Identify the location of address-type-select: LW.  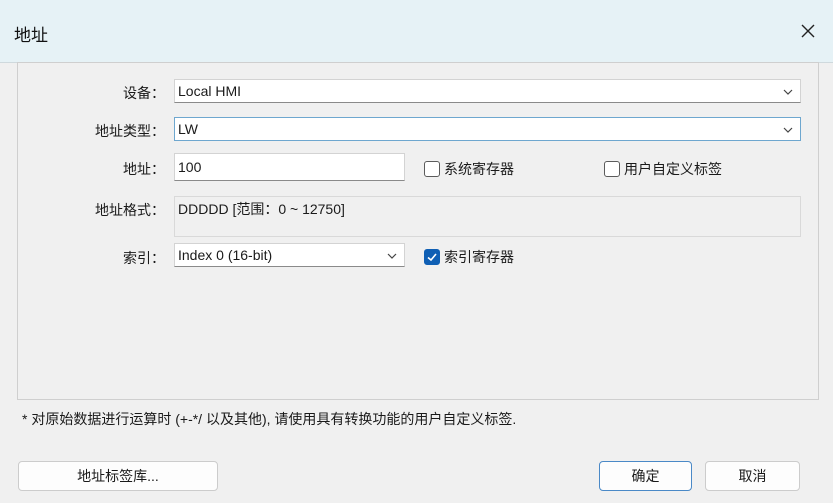
(487, 129).